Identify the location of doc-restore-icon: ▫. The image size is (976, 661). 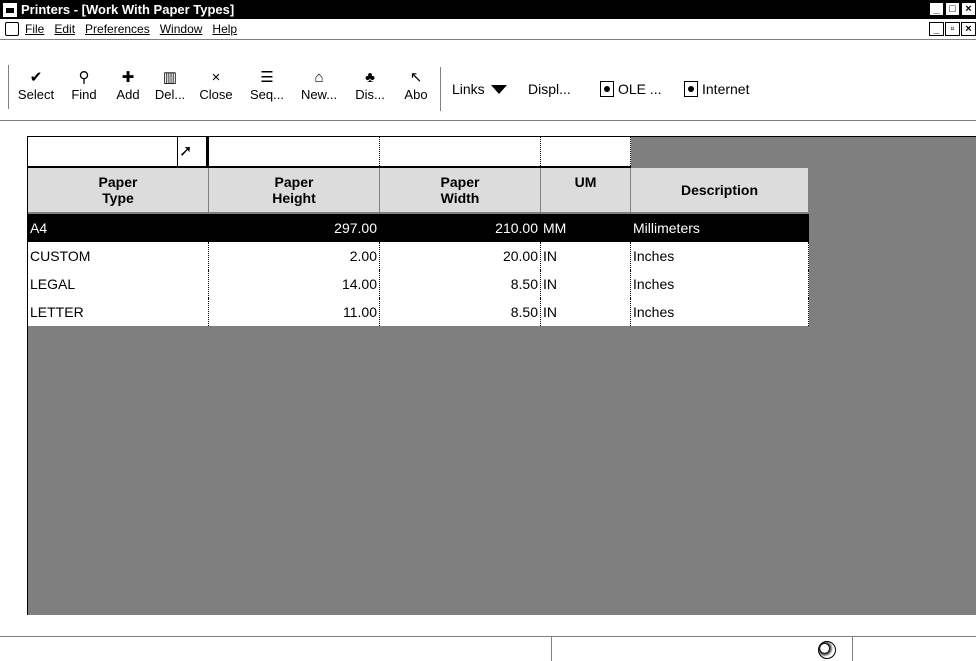
(952, 29).